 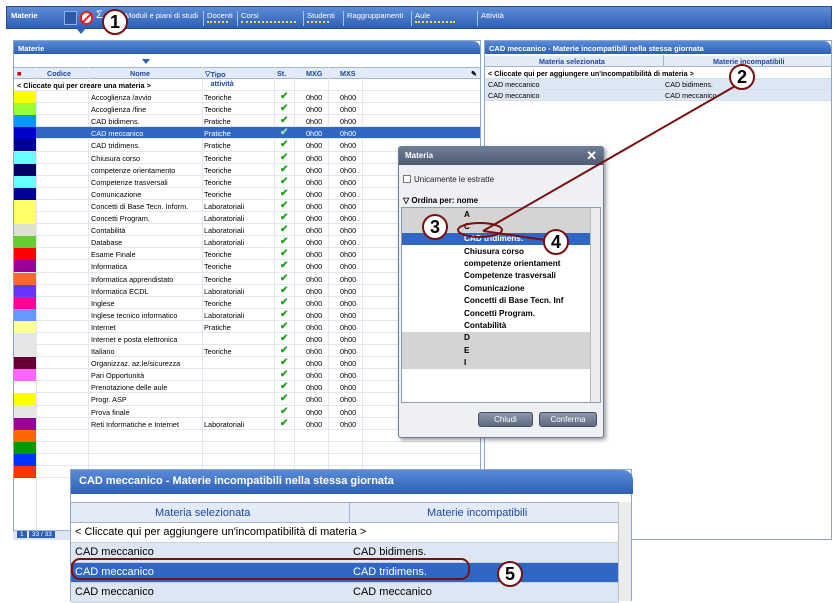 What do you see at coordinates (435, 227) in the screenshot?
I see `callout-3: 3` at bounding box center [435, 227].